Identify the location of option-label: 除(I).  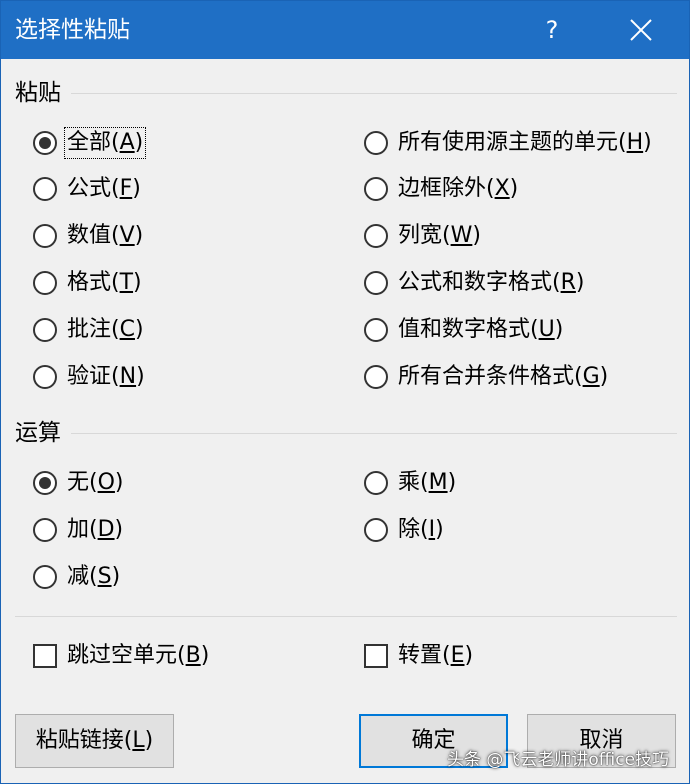
(421, 529).